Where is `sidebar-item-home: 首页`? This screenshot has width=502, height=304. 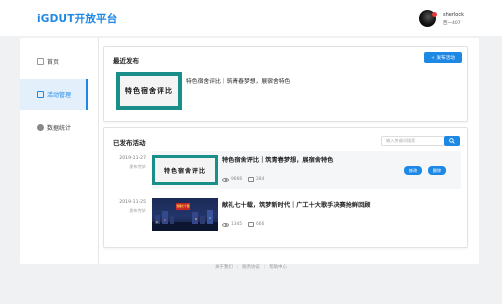
sidebar-item-home: 首页 is located at coordinates (54, 61).